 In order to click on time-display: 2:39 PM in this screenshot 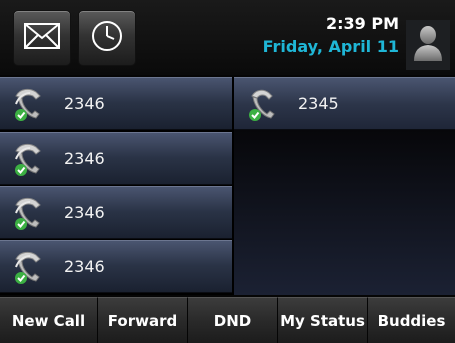, I will do `click(362, 23)`.